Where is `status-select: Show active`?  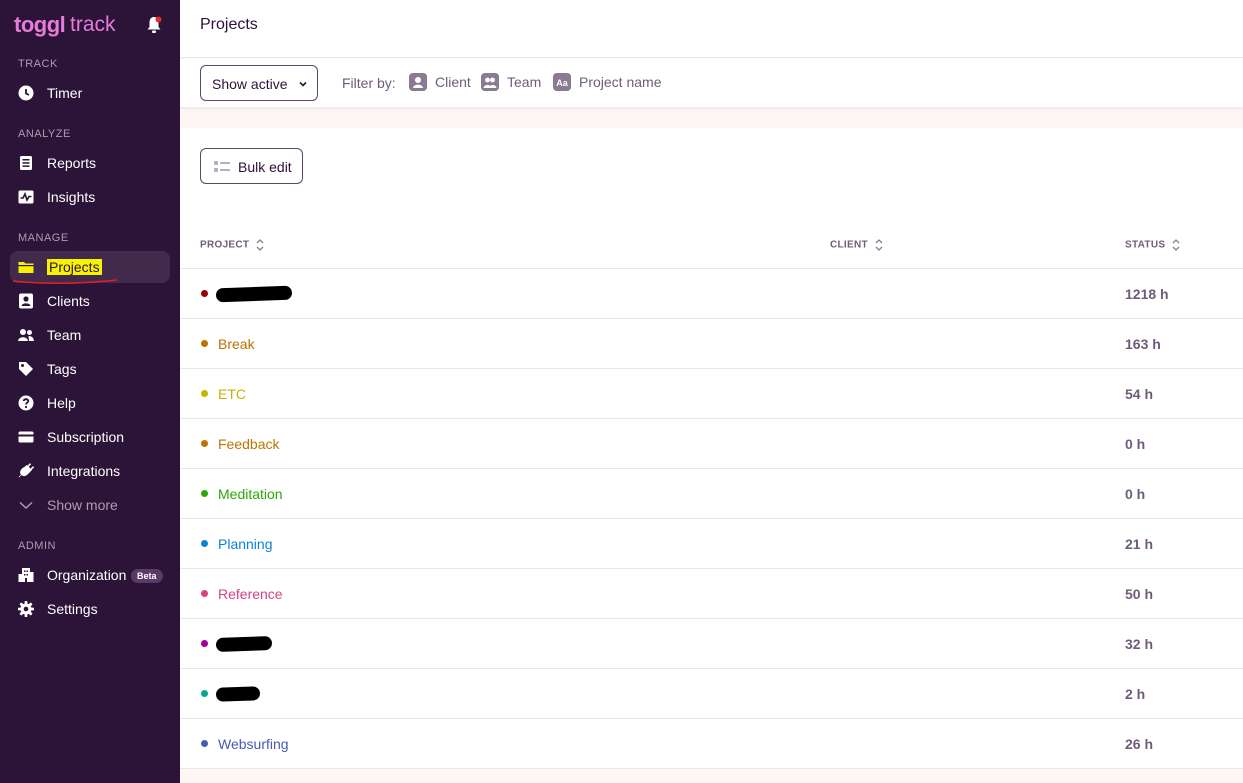 status-select: Show active is located at coordinates (259, 83).